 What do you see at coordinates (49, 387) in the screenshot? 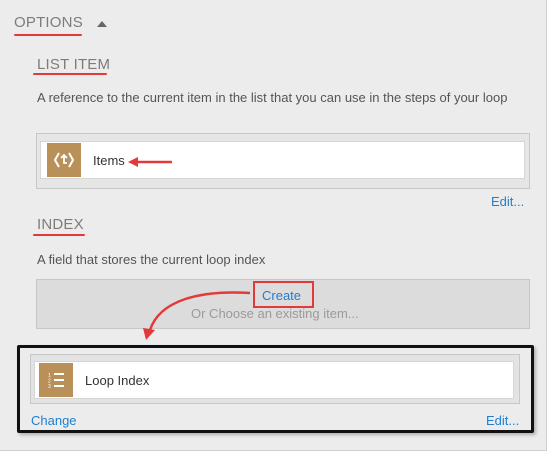
I see `svg-text: 3` at bounding box center [49, 387].